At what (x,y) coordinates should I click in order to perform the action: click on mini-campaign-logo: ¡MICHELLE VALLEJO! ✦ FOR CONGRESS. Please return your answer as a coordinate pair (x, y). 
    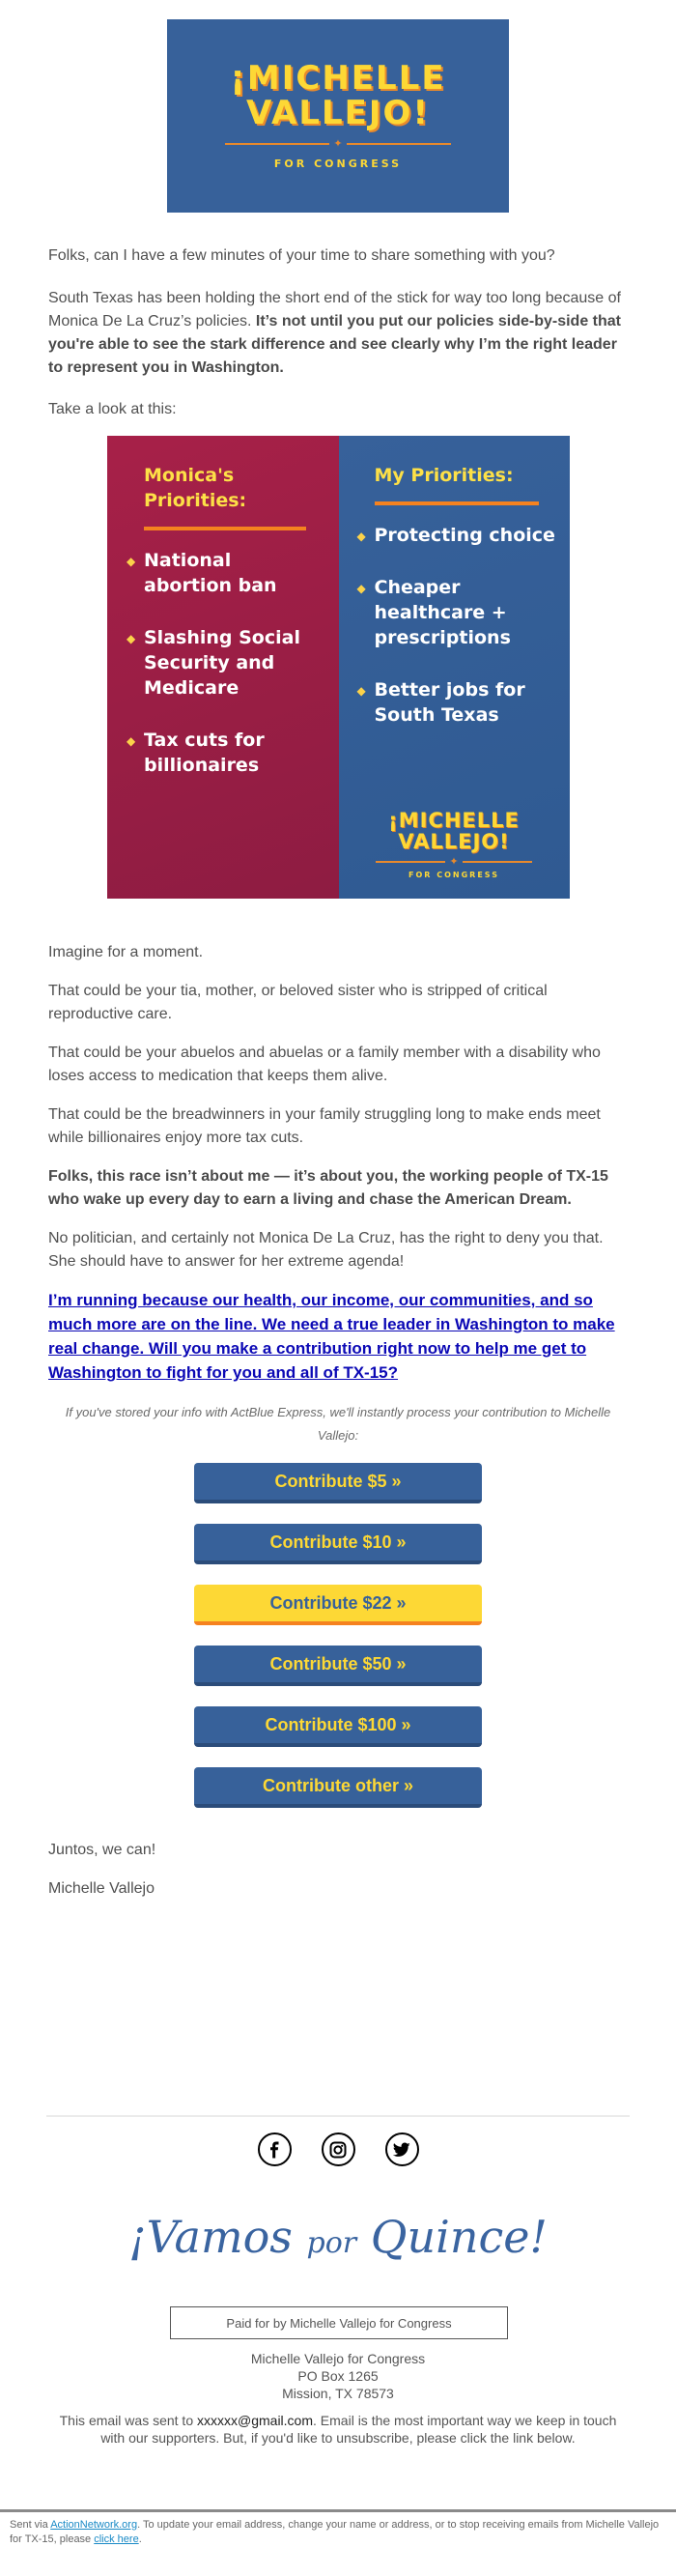
    Looking at the image, I should click on (454, 845).